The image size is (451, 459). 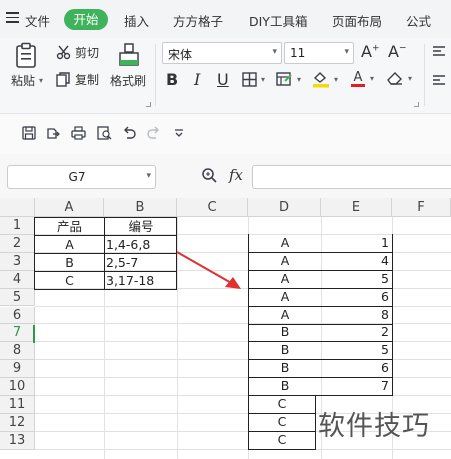 What do you see at coordinates (356, 261) in the screenshot?
I see `result-number-cell: 4` at bounding box center [356, 261].